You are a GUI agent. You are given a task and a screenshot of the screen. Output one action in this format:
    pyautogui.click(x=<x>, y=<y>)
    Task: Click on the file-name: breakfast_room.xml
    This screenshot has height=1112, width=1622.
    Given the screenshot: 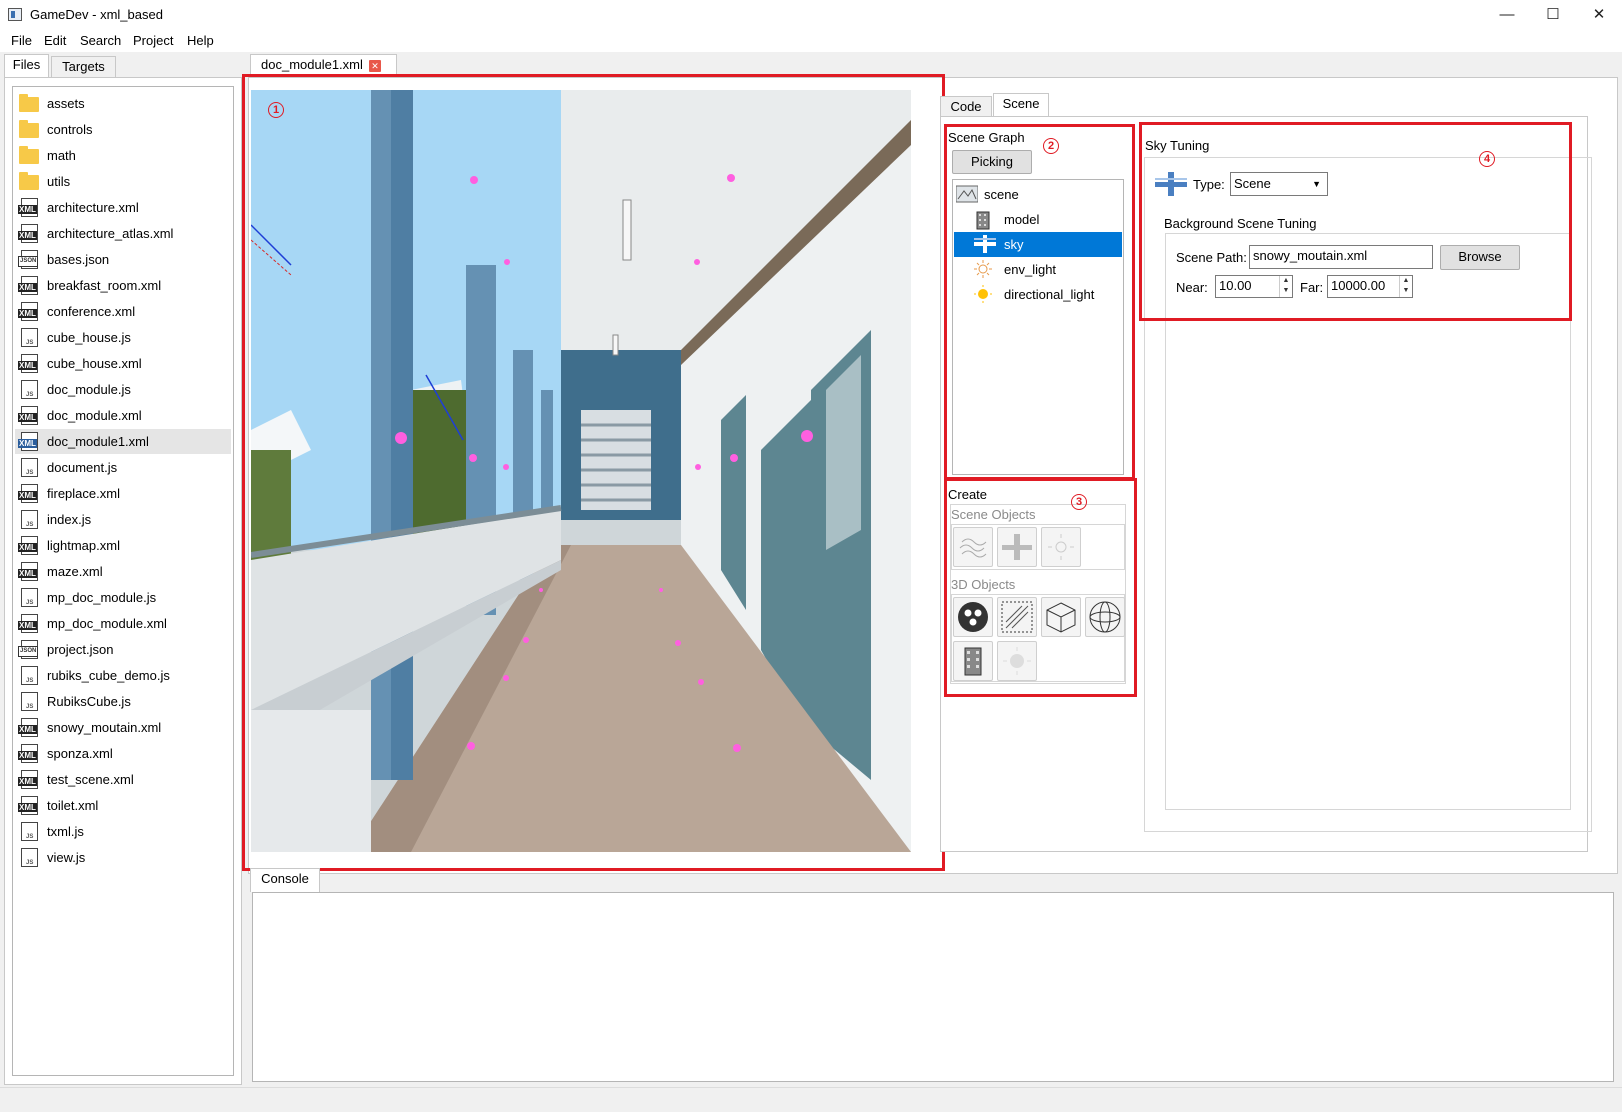 What is the action you would take?
    pyautogui.click(x=104, y=285)
    